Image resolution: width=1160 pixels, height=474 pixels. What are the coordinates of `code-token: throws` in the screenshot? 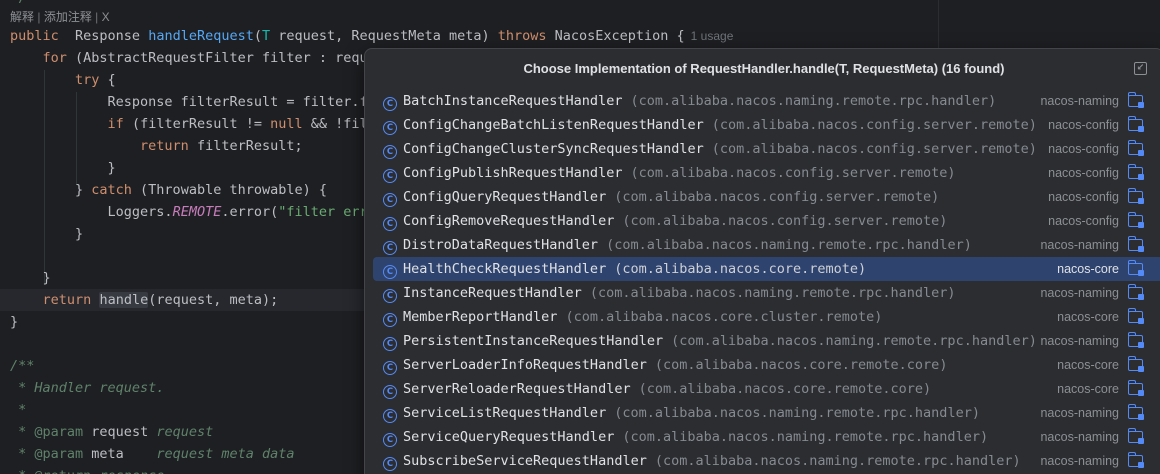 It's located at (522, 36).